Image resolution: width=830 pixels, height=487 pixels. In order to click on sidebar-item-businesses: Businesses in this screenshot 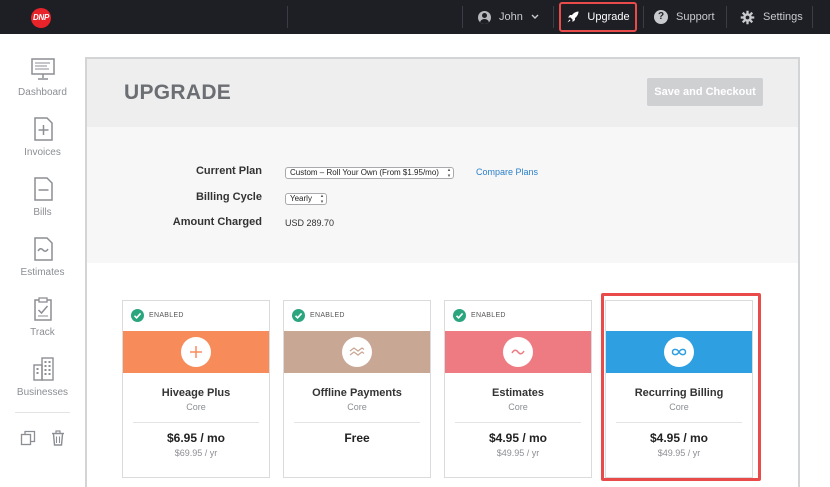, I will do `click(42, 377)`.